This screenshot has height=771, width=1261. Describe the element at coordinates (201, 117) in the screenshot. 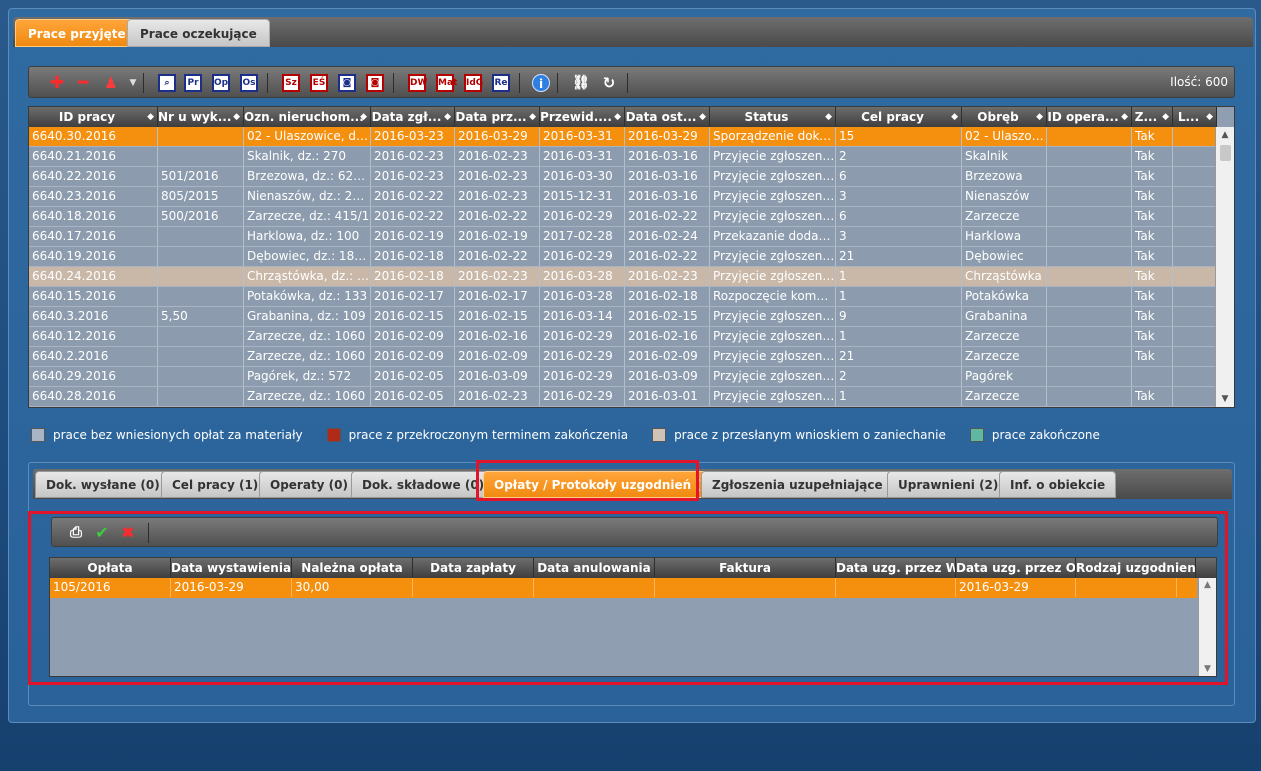

I see `column-header: Nr u wyk... ◆` at that location.